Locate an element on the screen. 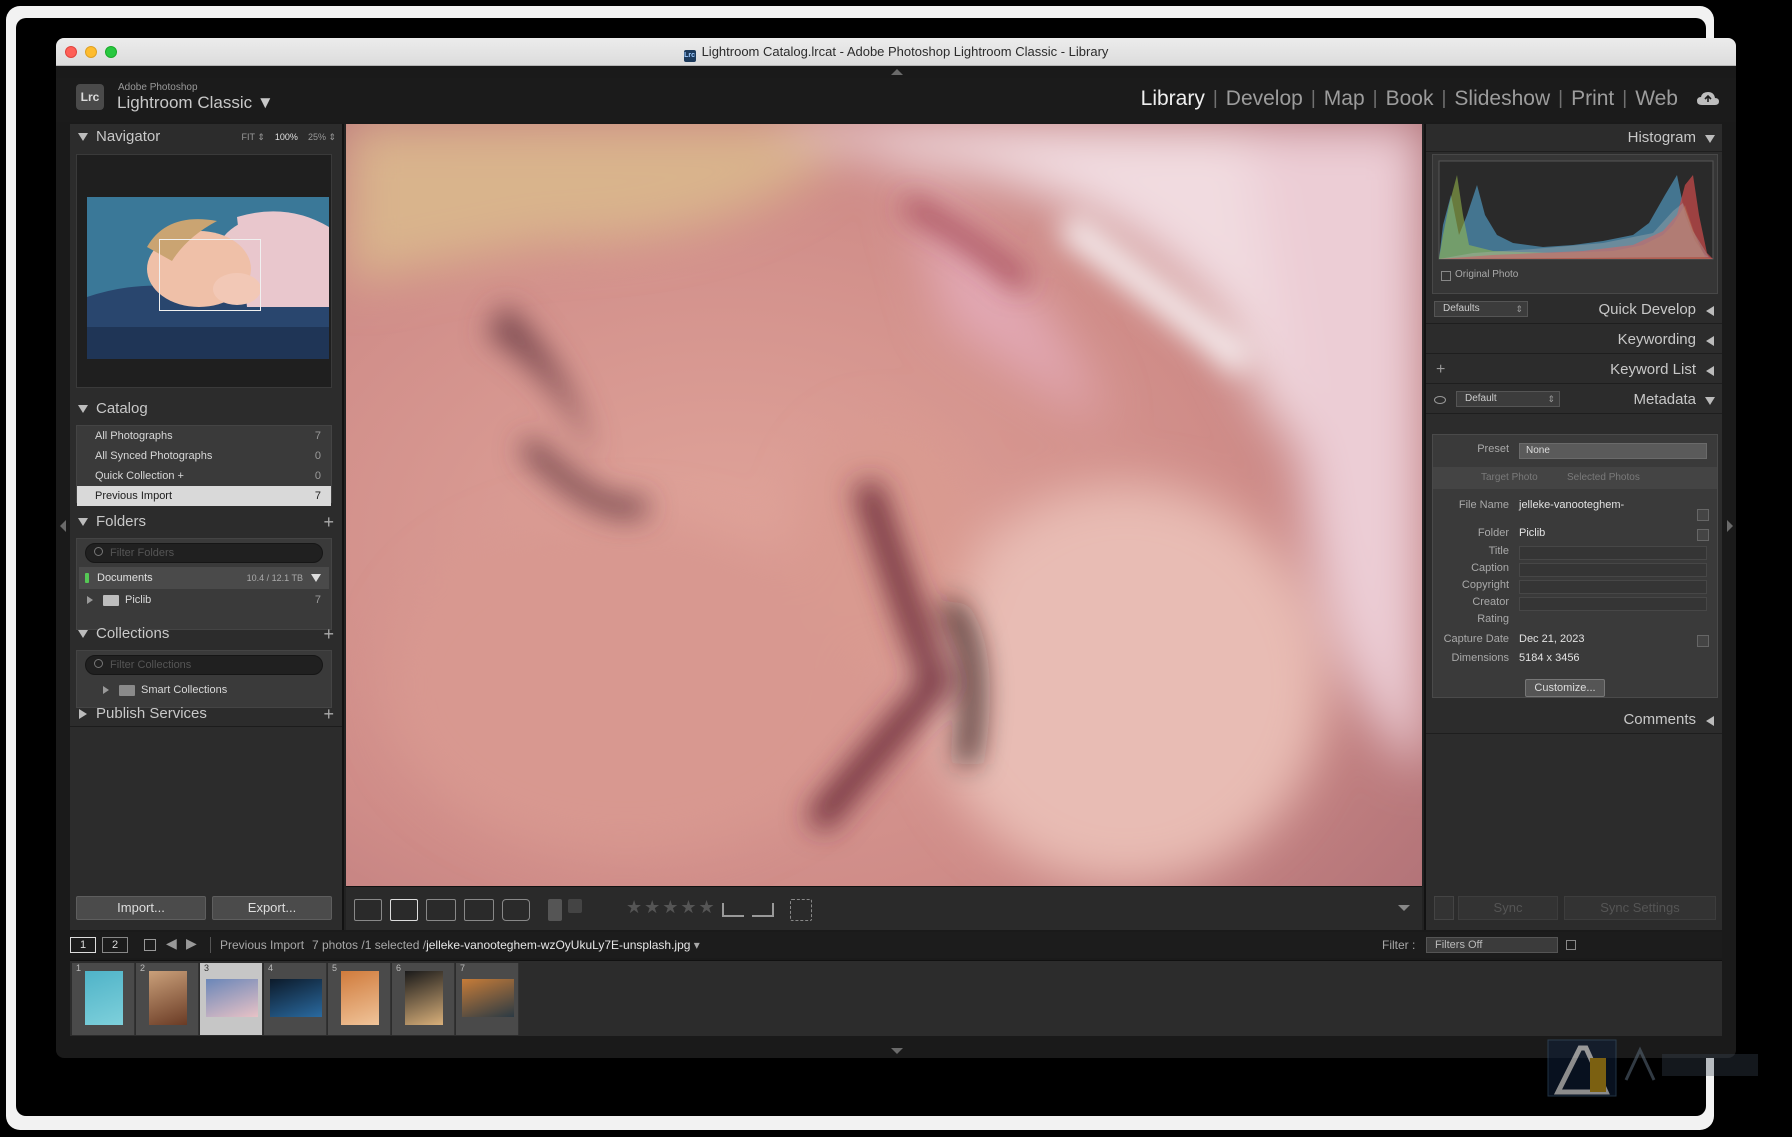 The width and height of the screenshot is (1792, 1137). forward-arrow-icon: ▶ is located at coordinates (191, 943).